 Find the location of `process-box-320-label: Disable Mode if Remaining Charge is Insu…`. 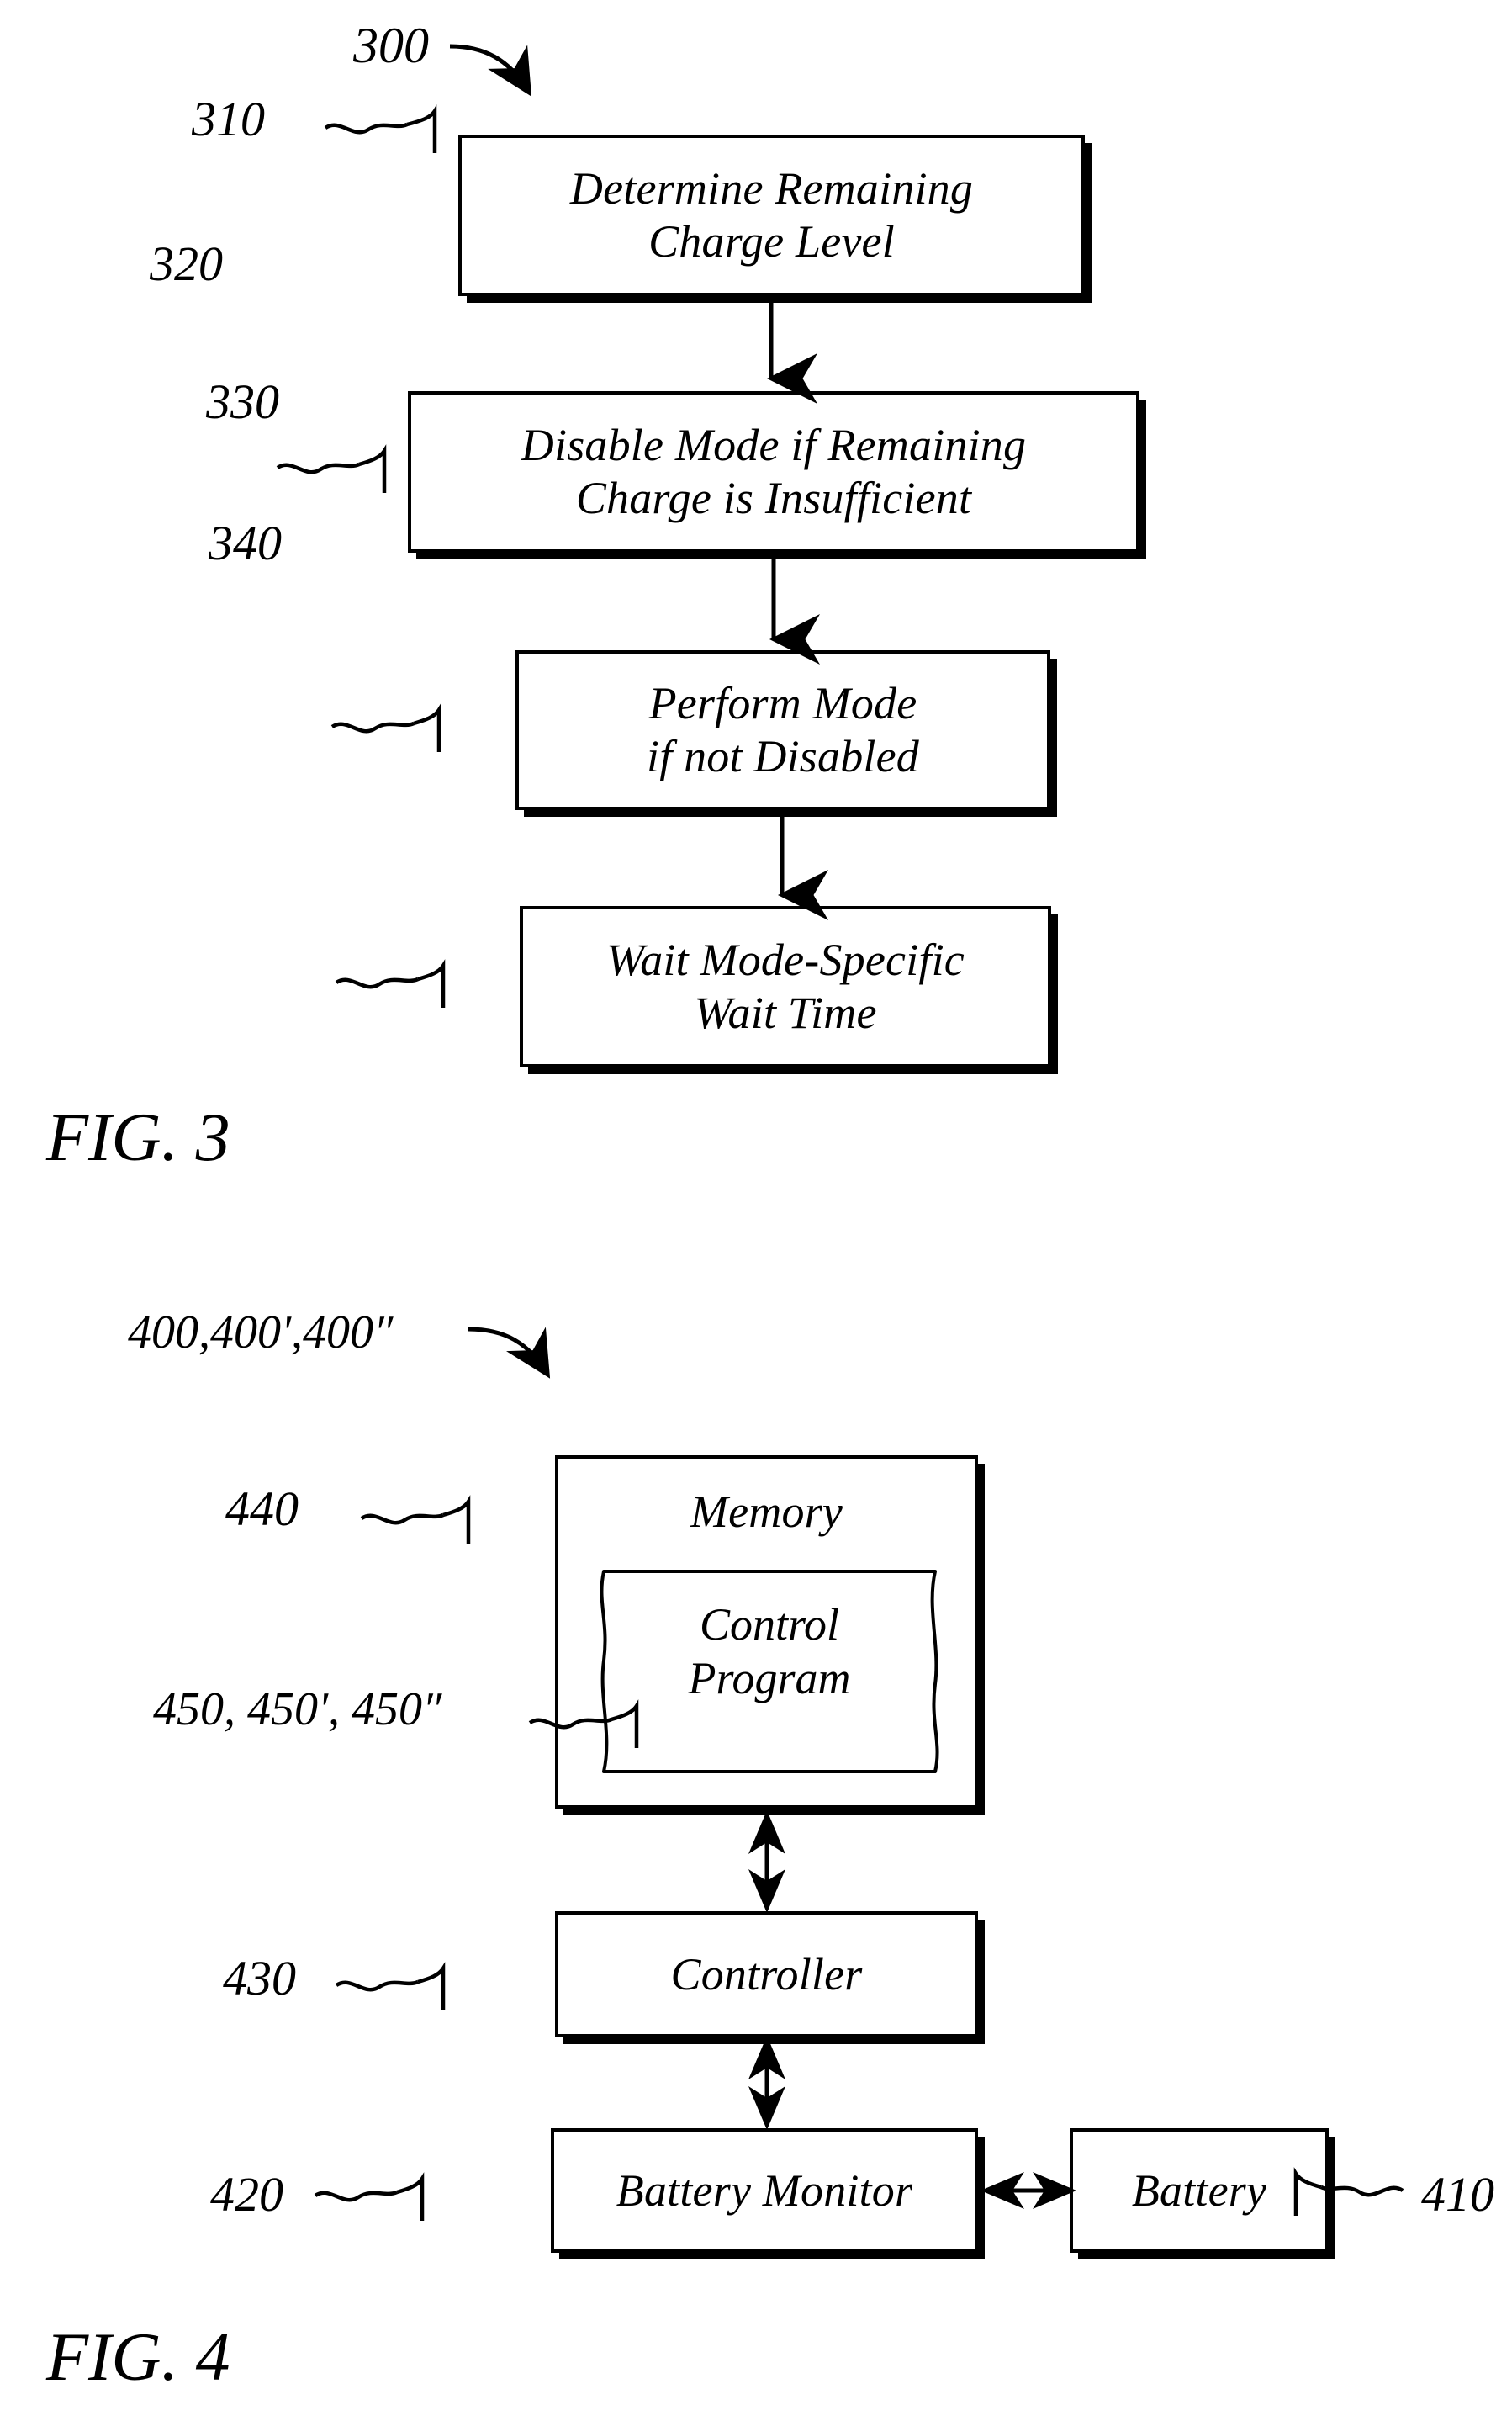

process-box-320-label: Disable Mode if Remaining Charge is Insu… is located at coordinates (774, 472).